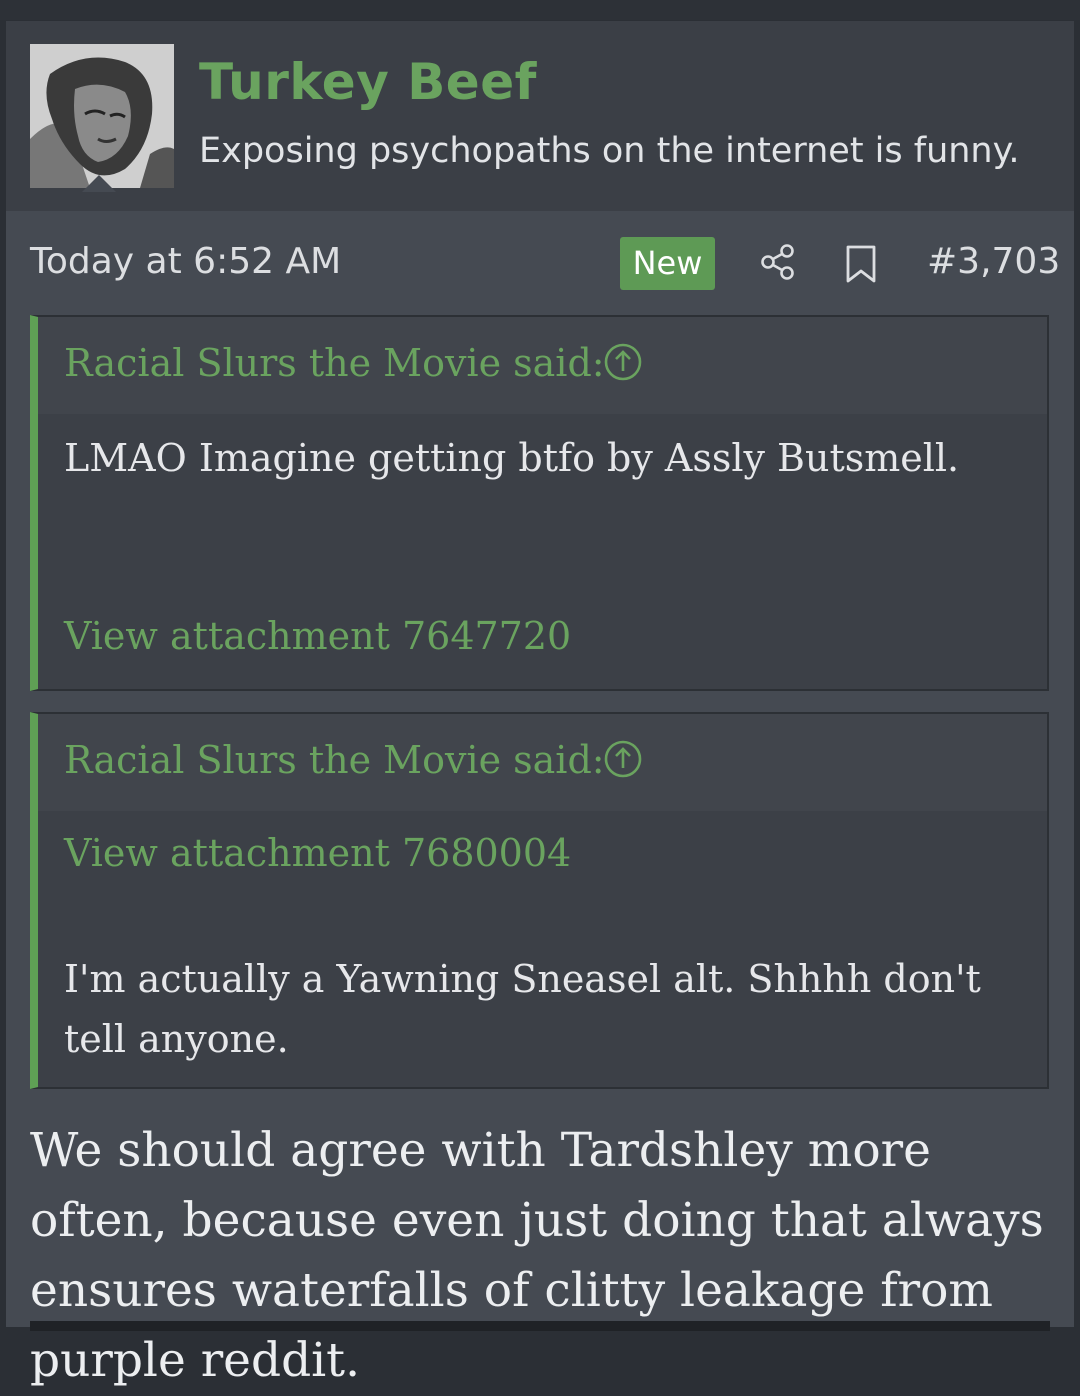  I want to click on attachment-link: View attachment 7680004, so click(317, 853).